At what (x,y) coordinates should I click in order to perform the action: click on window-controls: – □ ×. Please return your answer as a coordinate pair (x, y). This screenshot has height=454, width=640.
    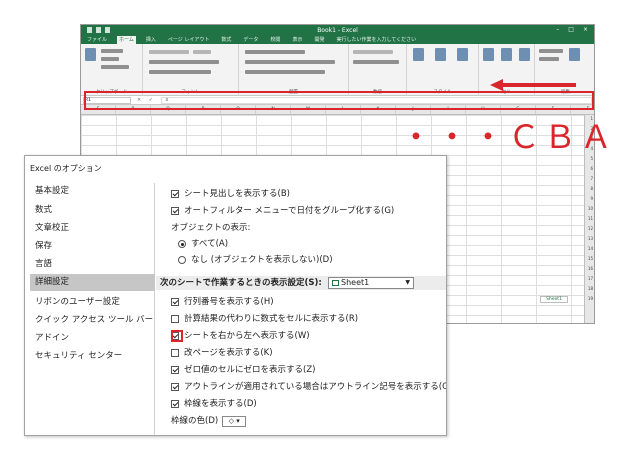
    Looking at the image, I should click on (572, 29).